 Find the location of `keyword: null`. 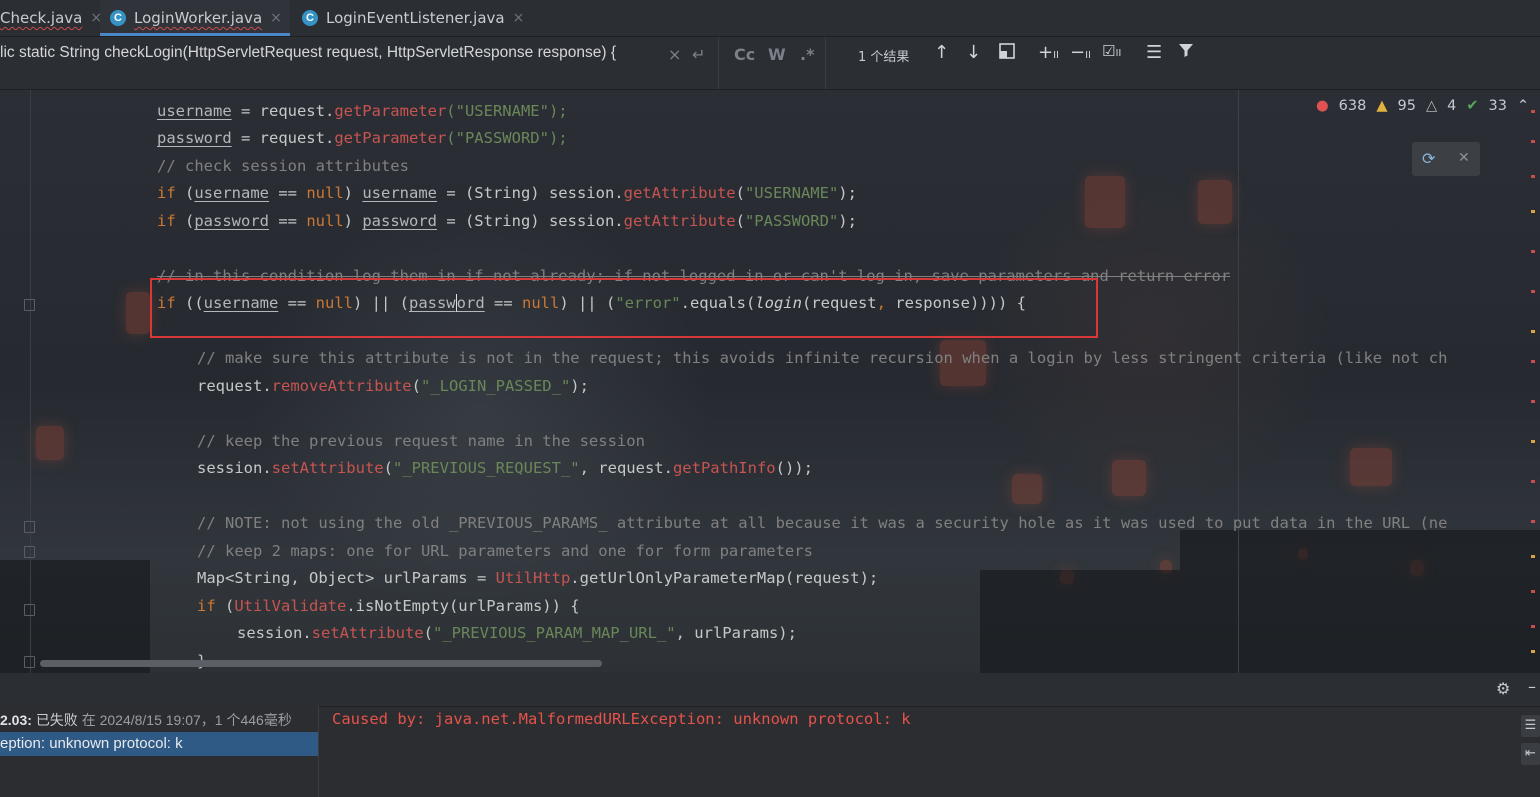

keyword: null is located at coordinates (325, 221).